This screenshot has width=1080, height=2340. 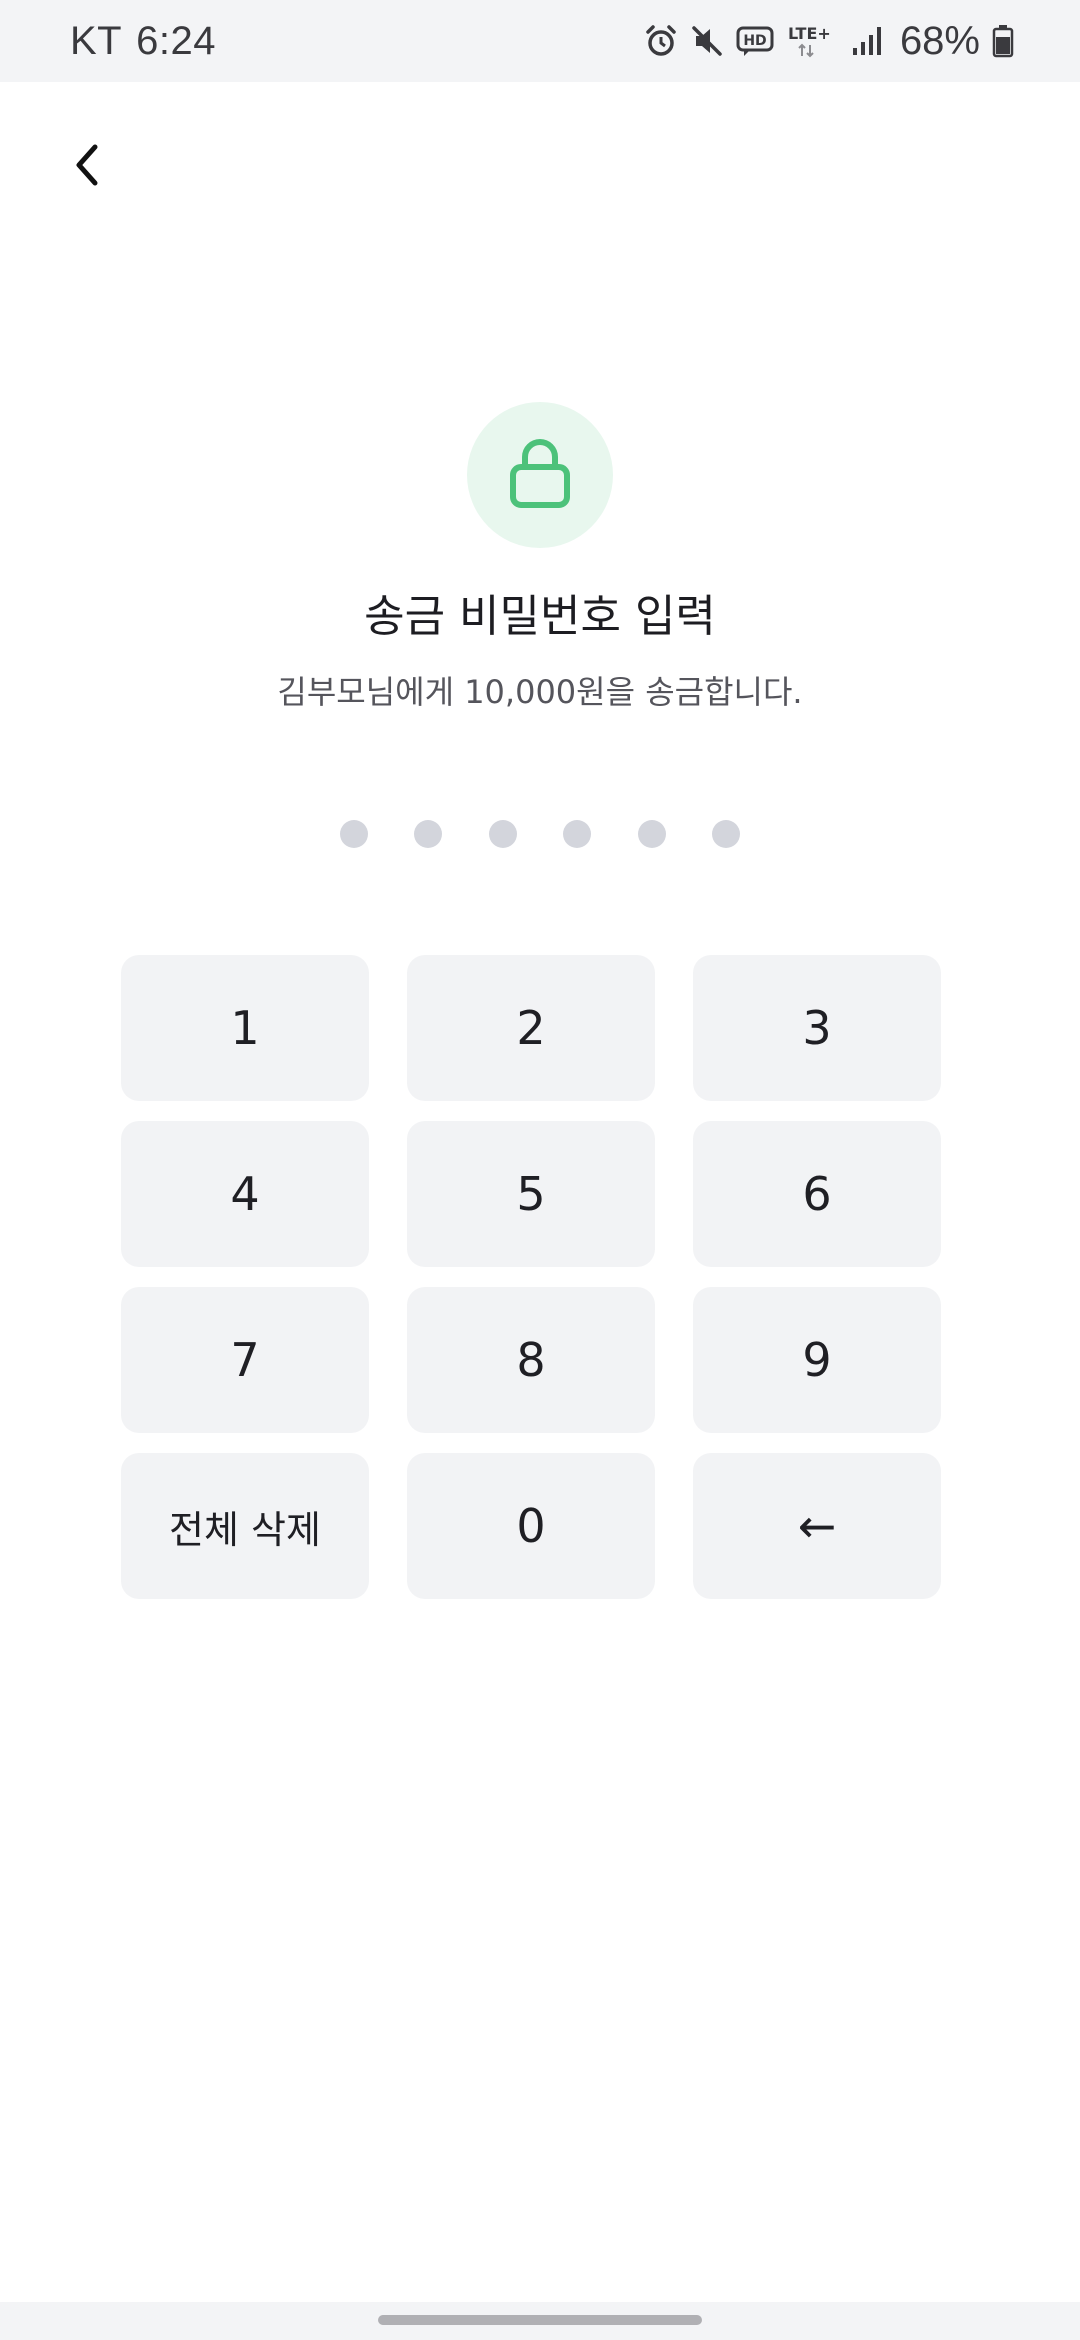 I want to click on battery-icon, so click(x=1003, y=41).